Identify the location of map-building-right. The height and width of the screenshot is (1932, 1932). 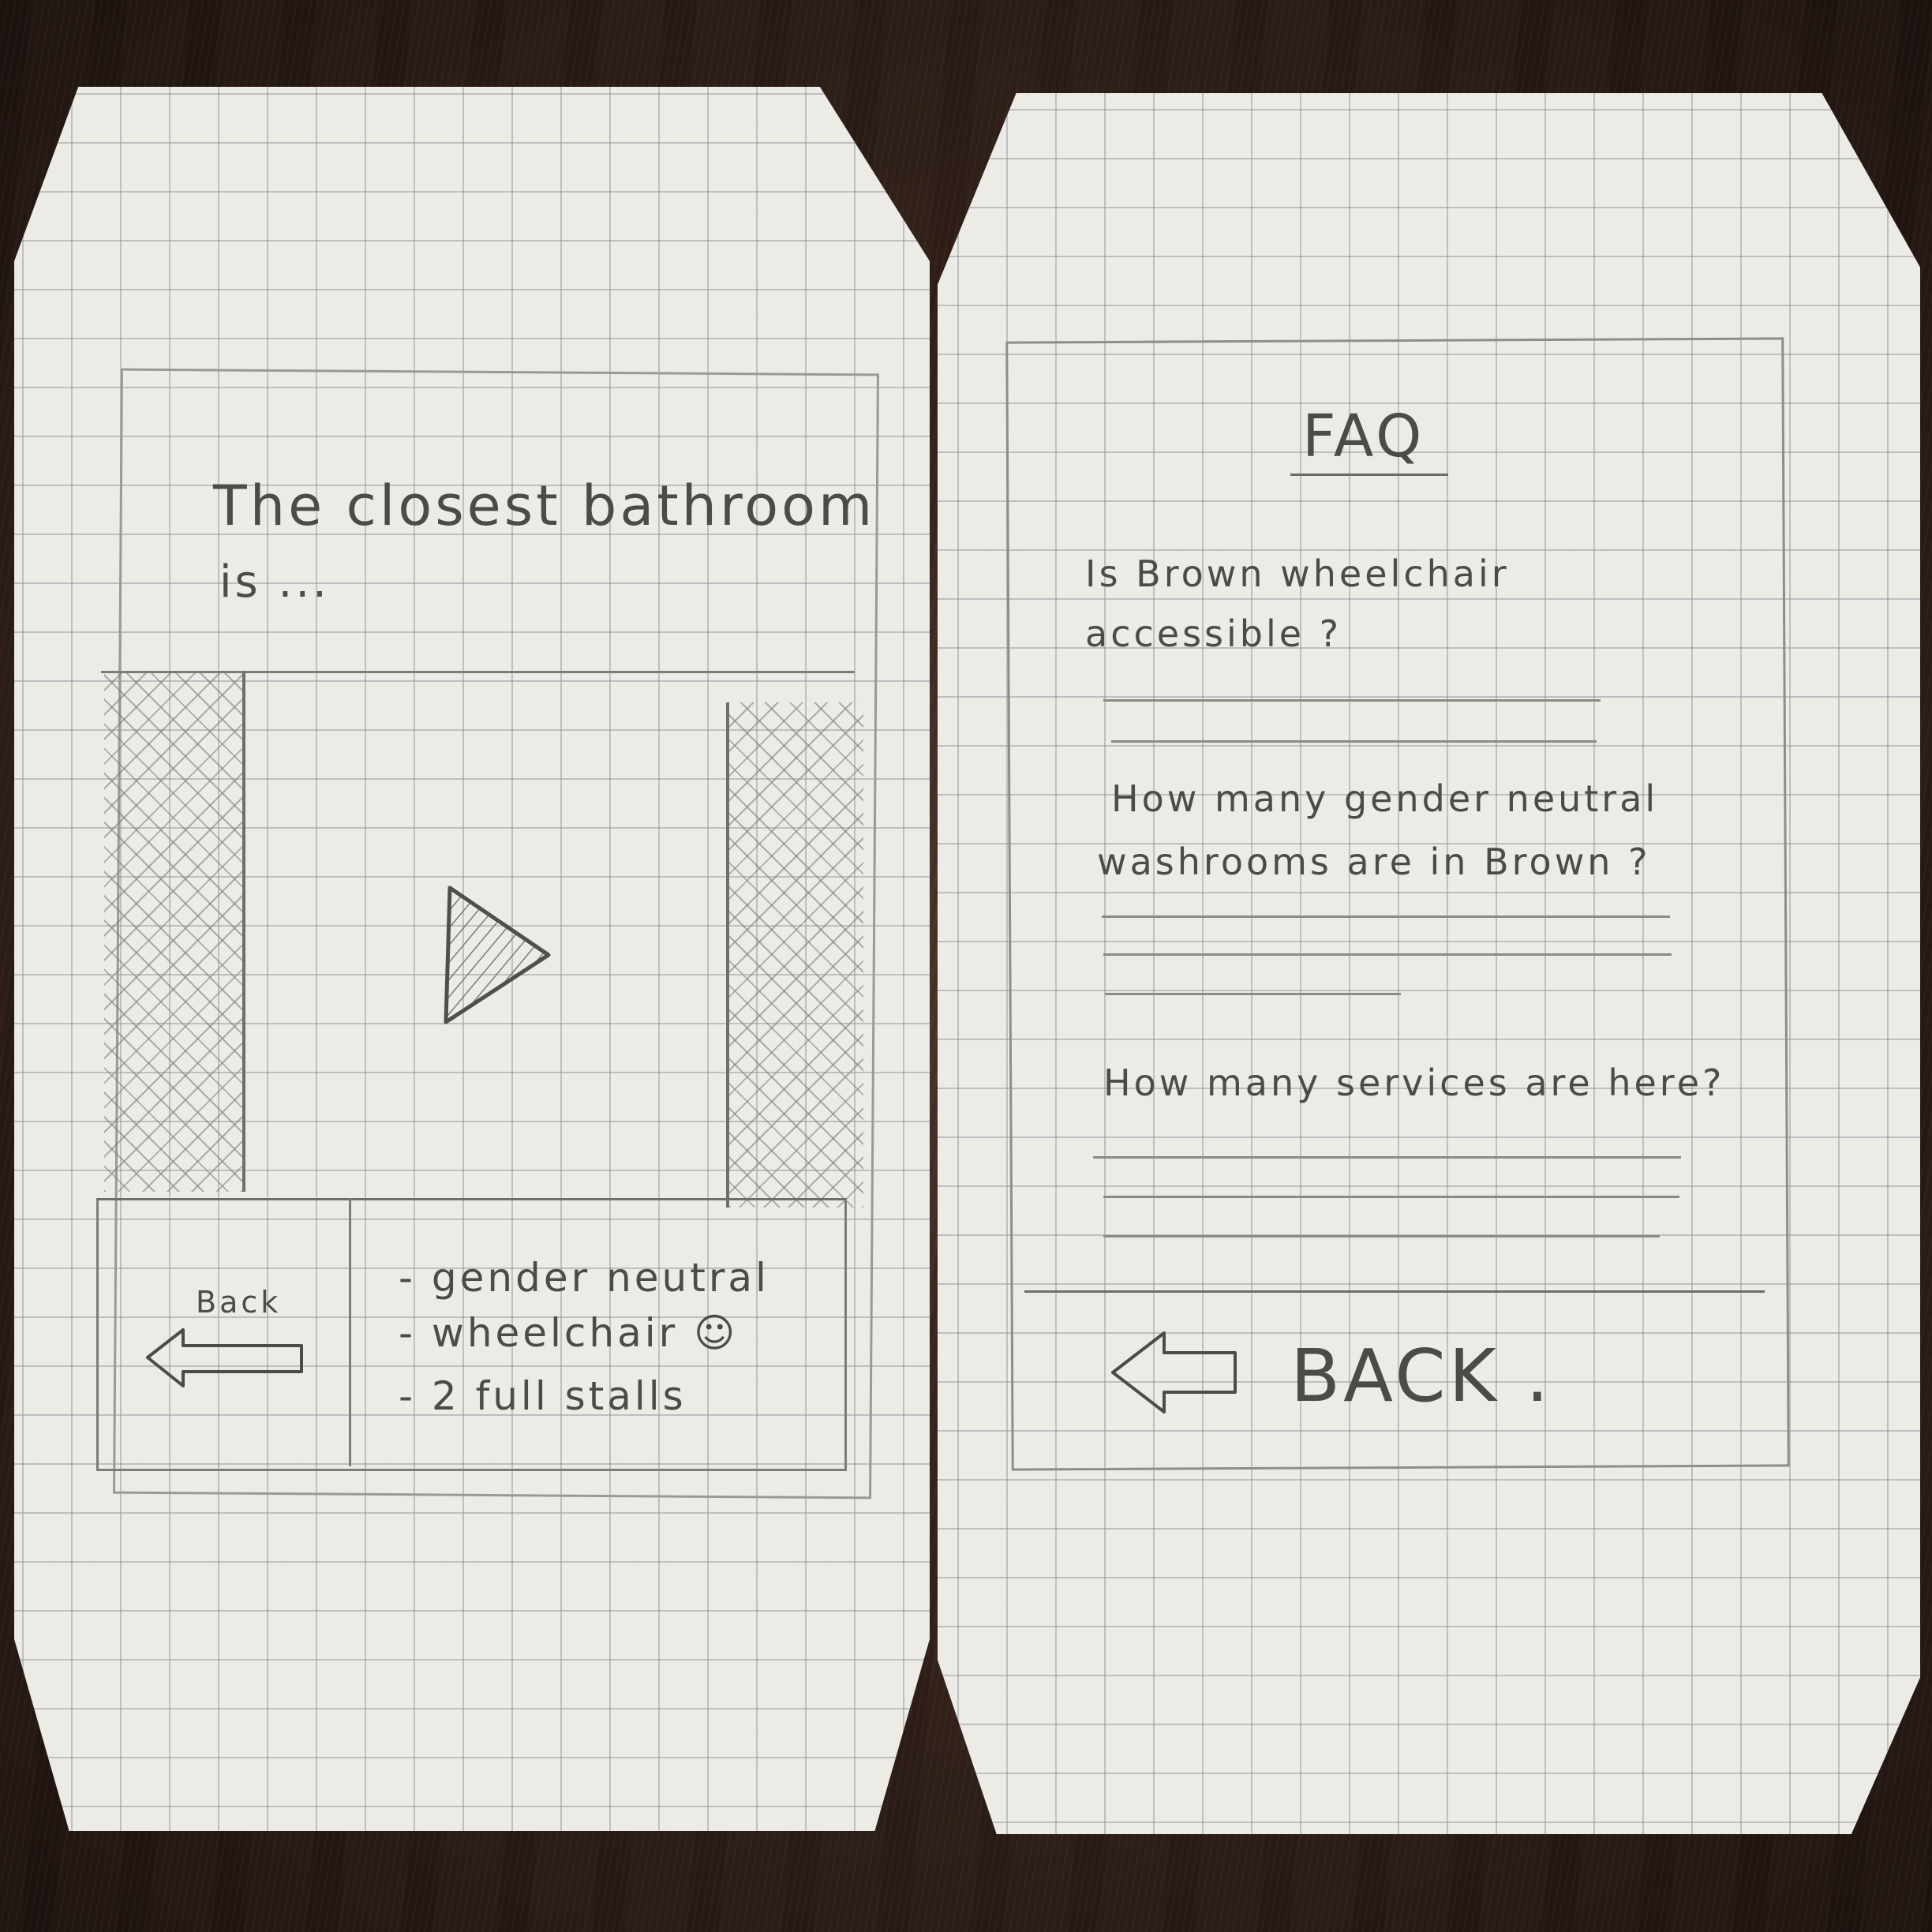
(794, 955).